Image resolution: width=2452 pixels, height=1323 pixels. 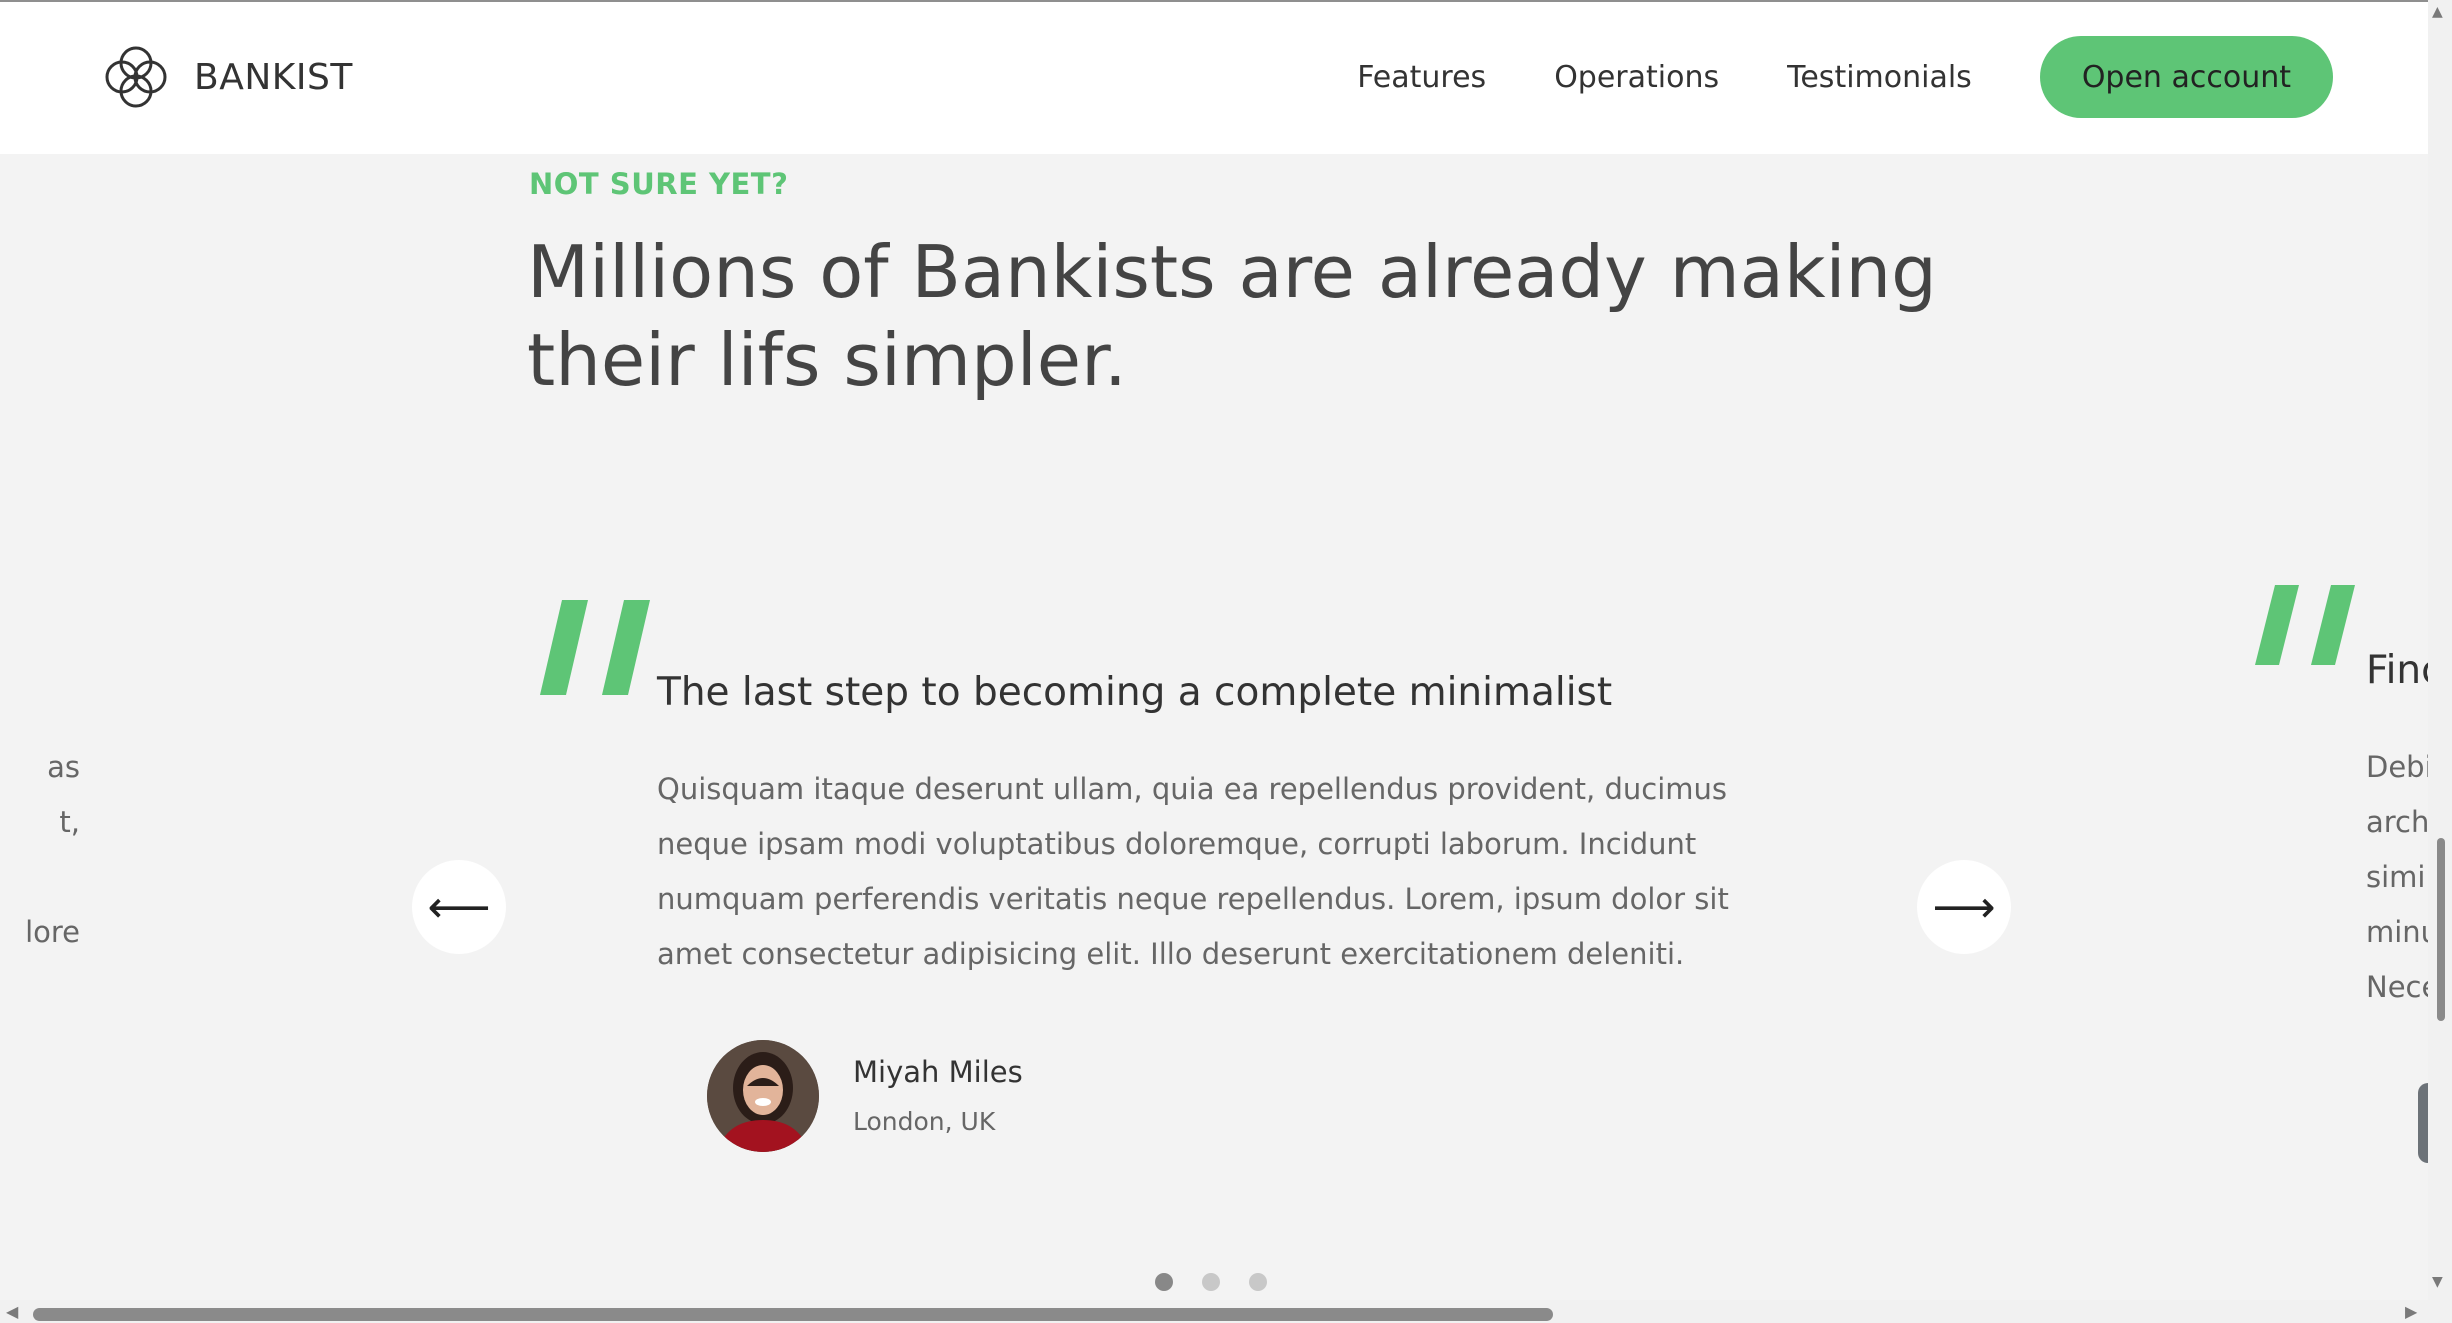 I want to click on scroll-up-icon: ▲, so click(x=2437, y=12).